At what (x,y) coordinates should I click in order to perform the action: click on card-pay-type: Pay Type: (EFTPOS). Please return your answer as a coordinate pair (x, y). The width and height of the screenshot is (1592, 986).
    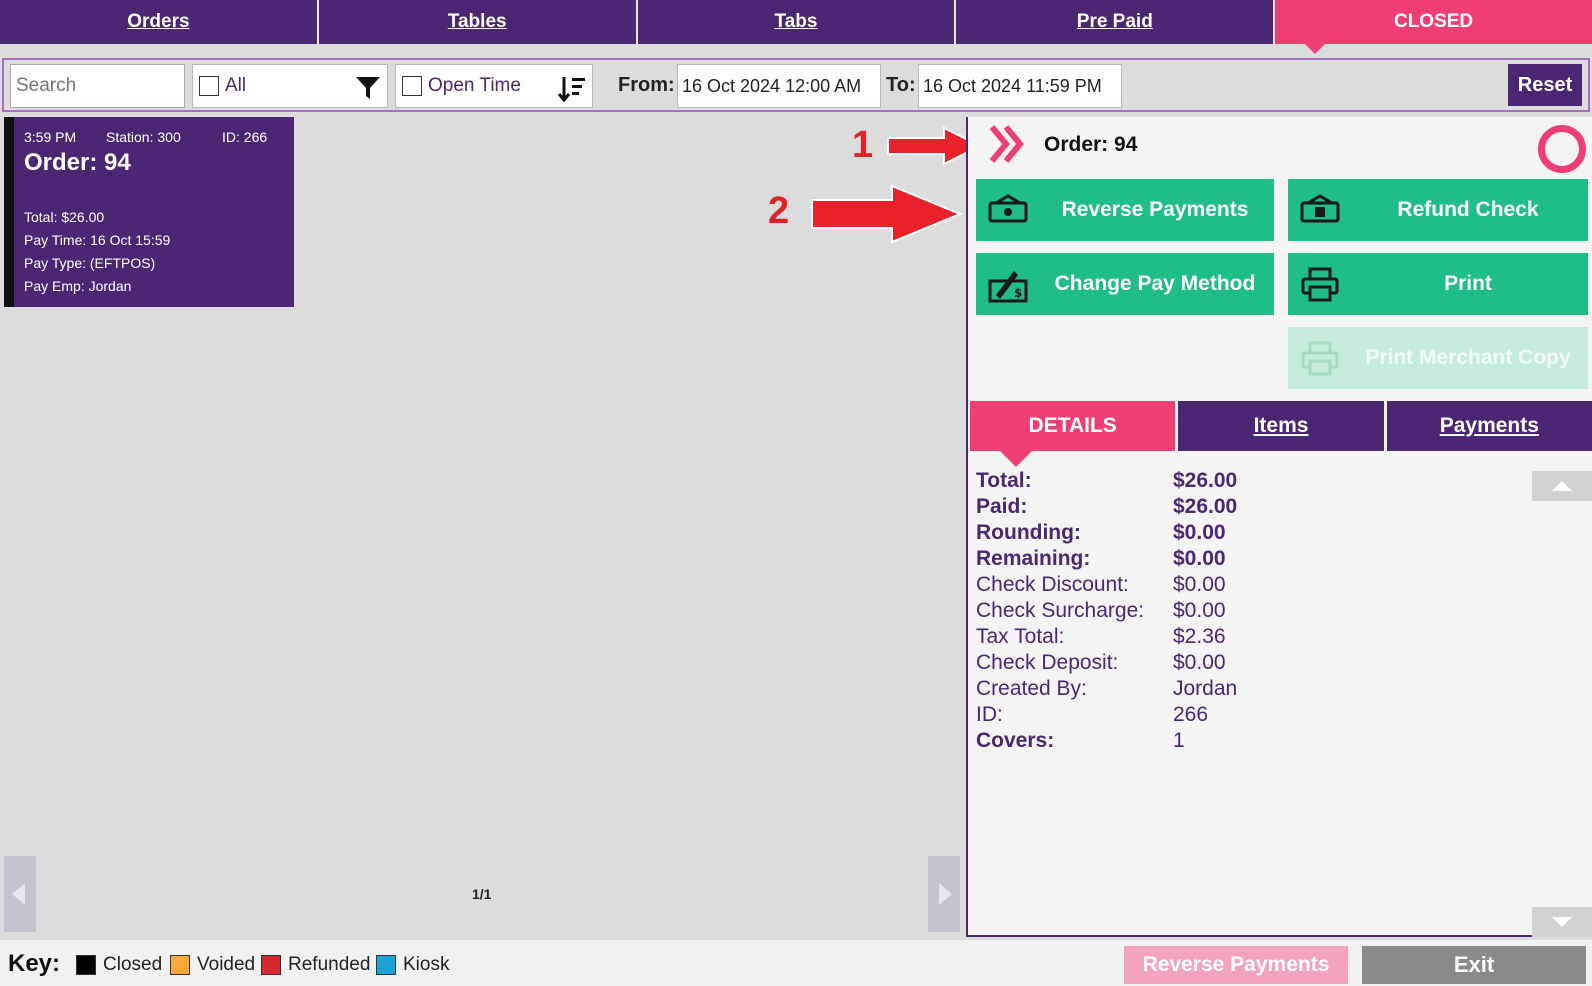
    Looking at the image, I should click on (90, 263).